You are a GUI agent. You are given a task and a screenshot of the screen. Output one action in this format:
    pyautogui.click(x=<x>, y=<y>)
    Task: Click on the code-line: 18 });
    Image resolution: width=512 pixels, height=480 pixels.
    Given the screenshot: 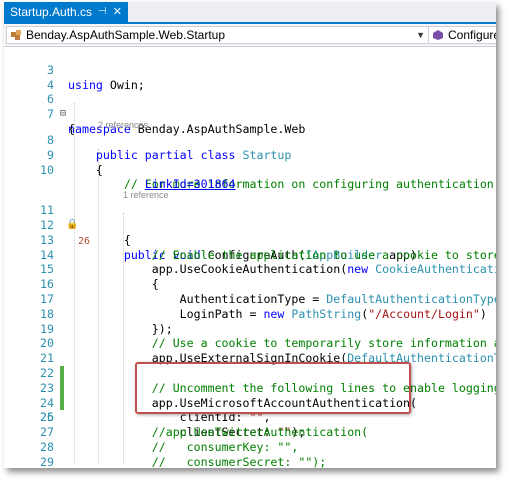 What is the action you would take?
    pyautogui.click(x=250, y=314)
    